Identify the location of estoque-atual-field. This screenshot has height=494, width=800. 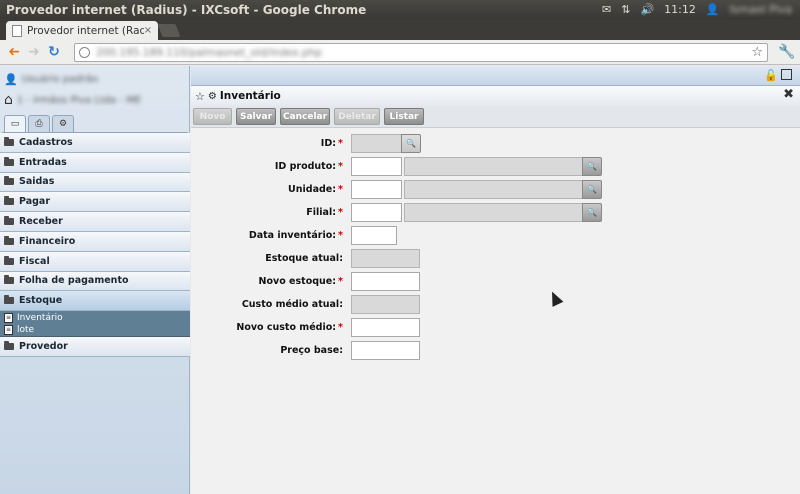
(385, 258).